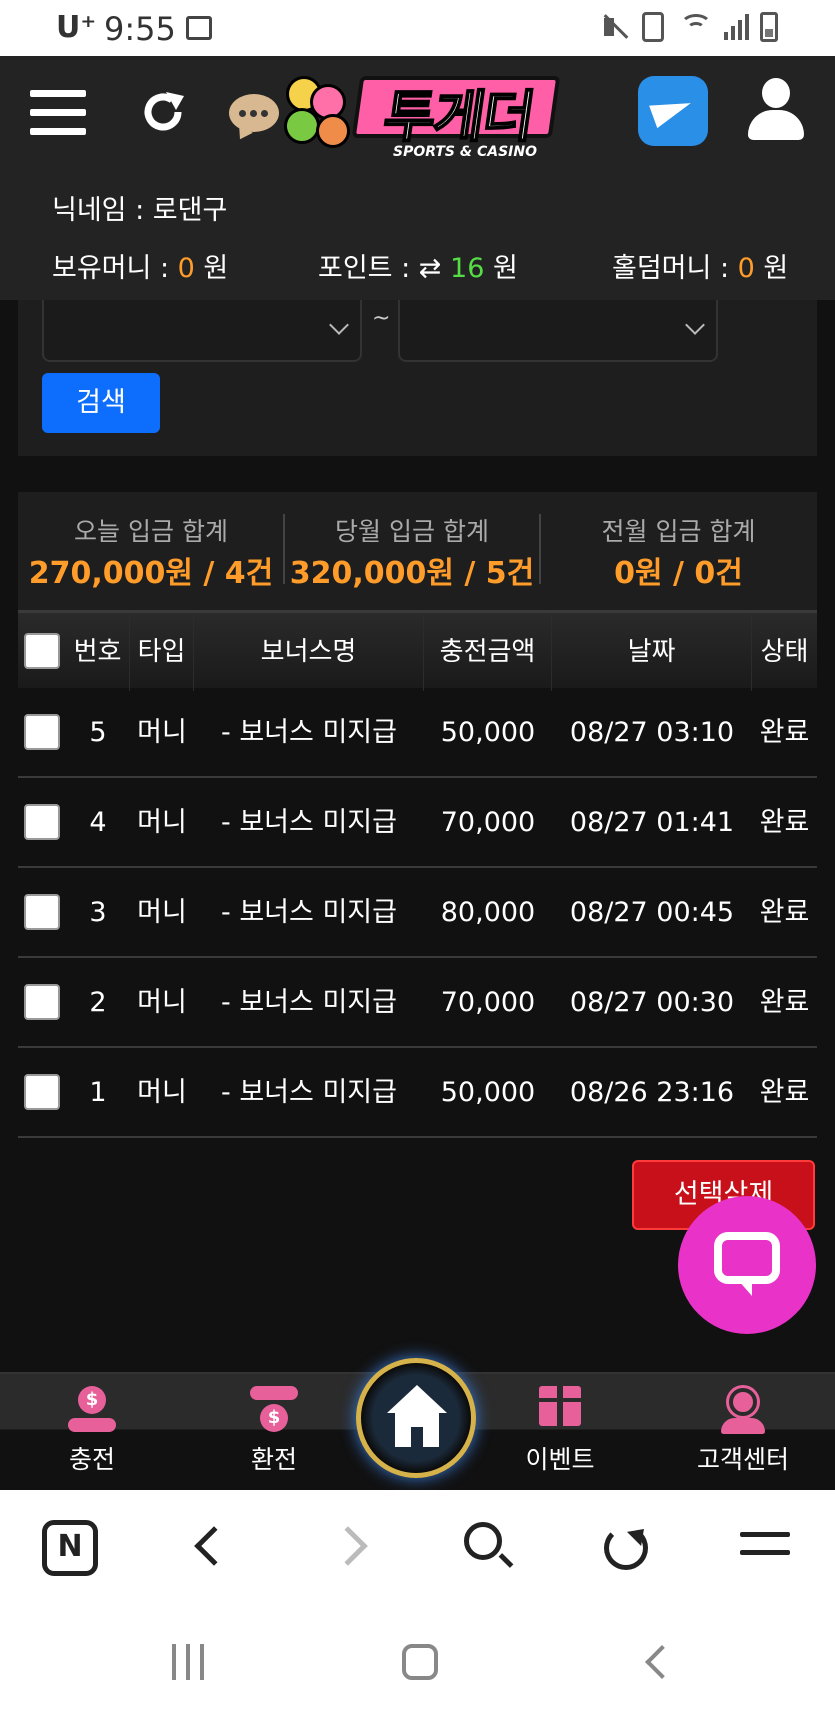 This screenshot has height=1717, width=835. I want to click on system-navigation-bar, so click(417, 1659).